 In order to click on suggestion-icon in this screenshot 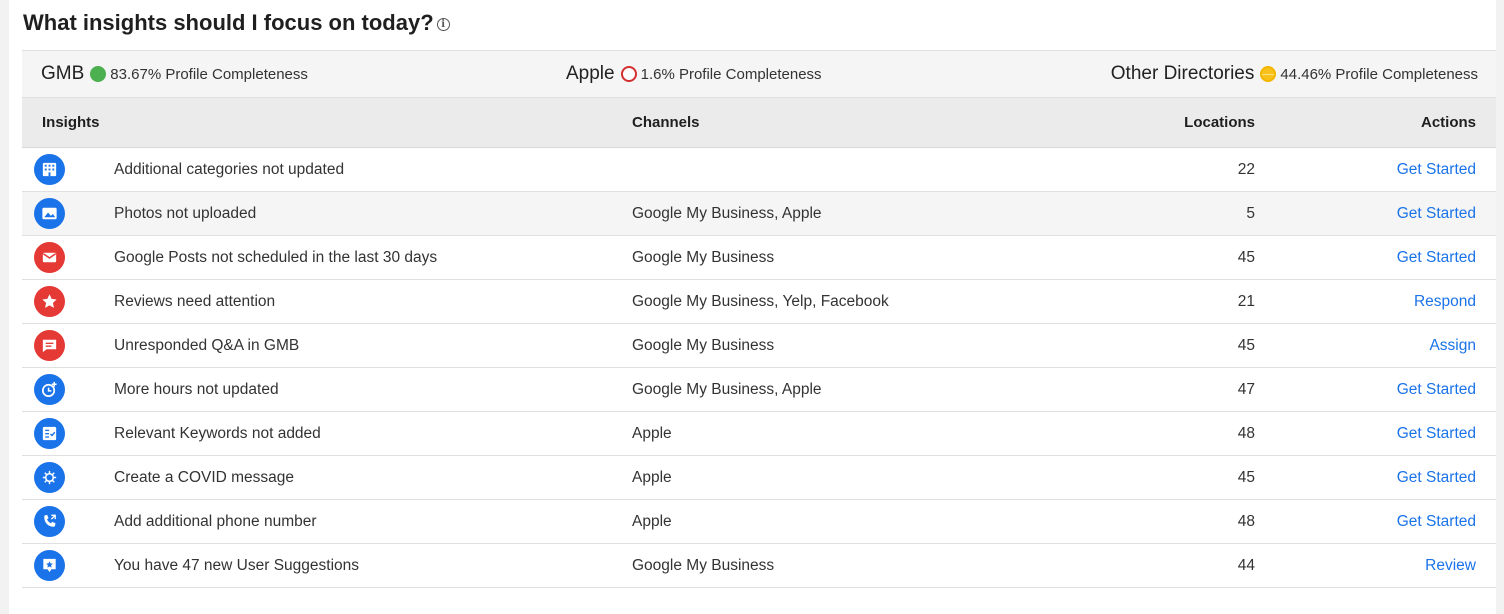, I will do `click(49, 565)`.